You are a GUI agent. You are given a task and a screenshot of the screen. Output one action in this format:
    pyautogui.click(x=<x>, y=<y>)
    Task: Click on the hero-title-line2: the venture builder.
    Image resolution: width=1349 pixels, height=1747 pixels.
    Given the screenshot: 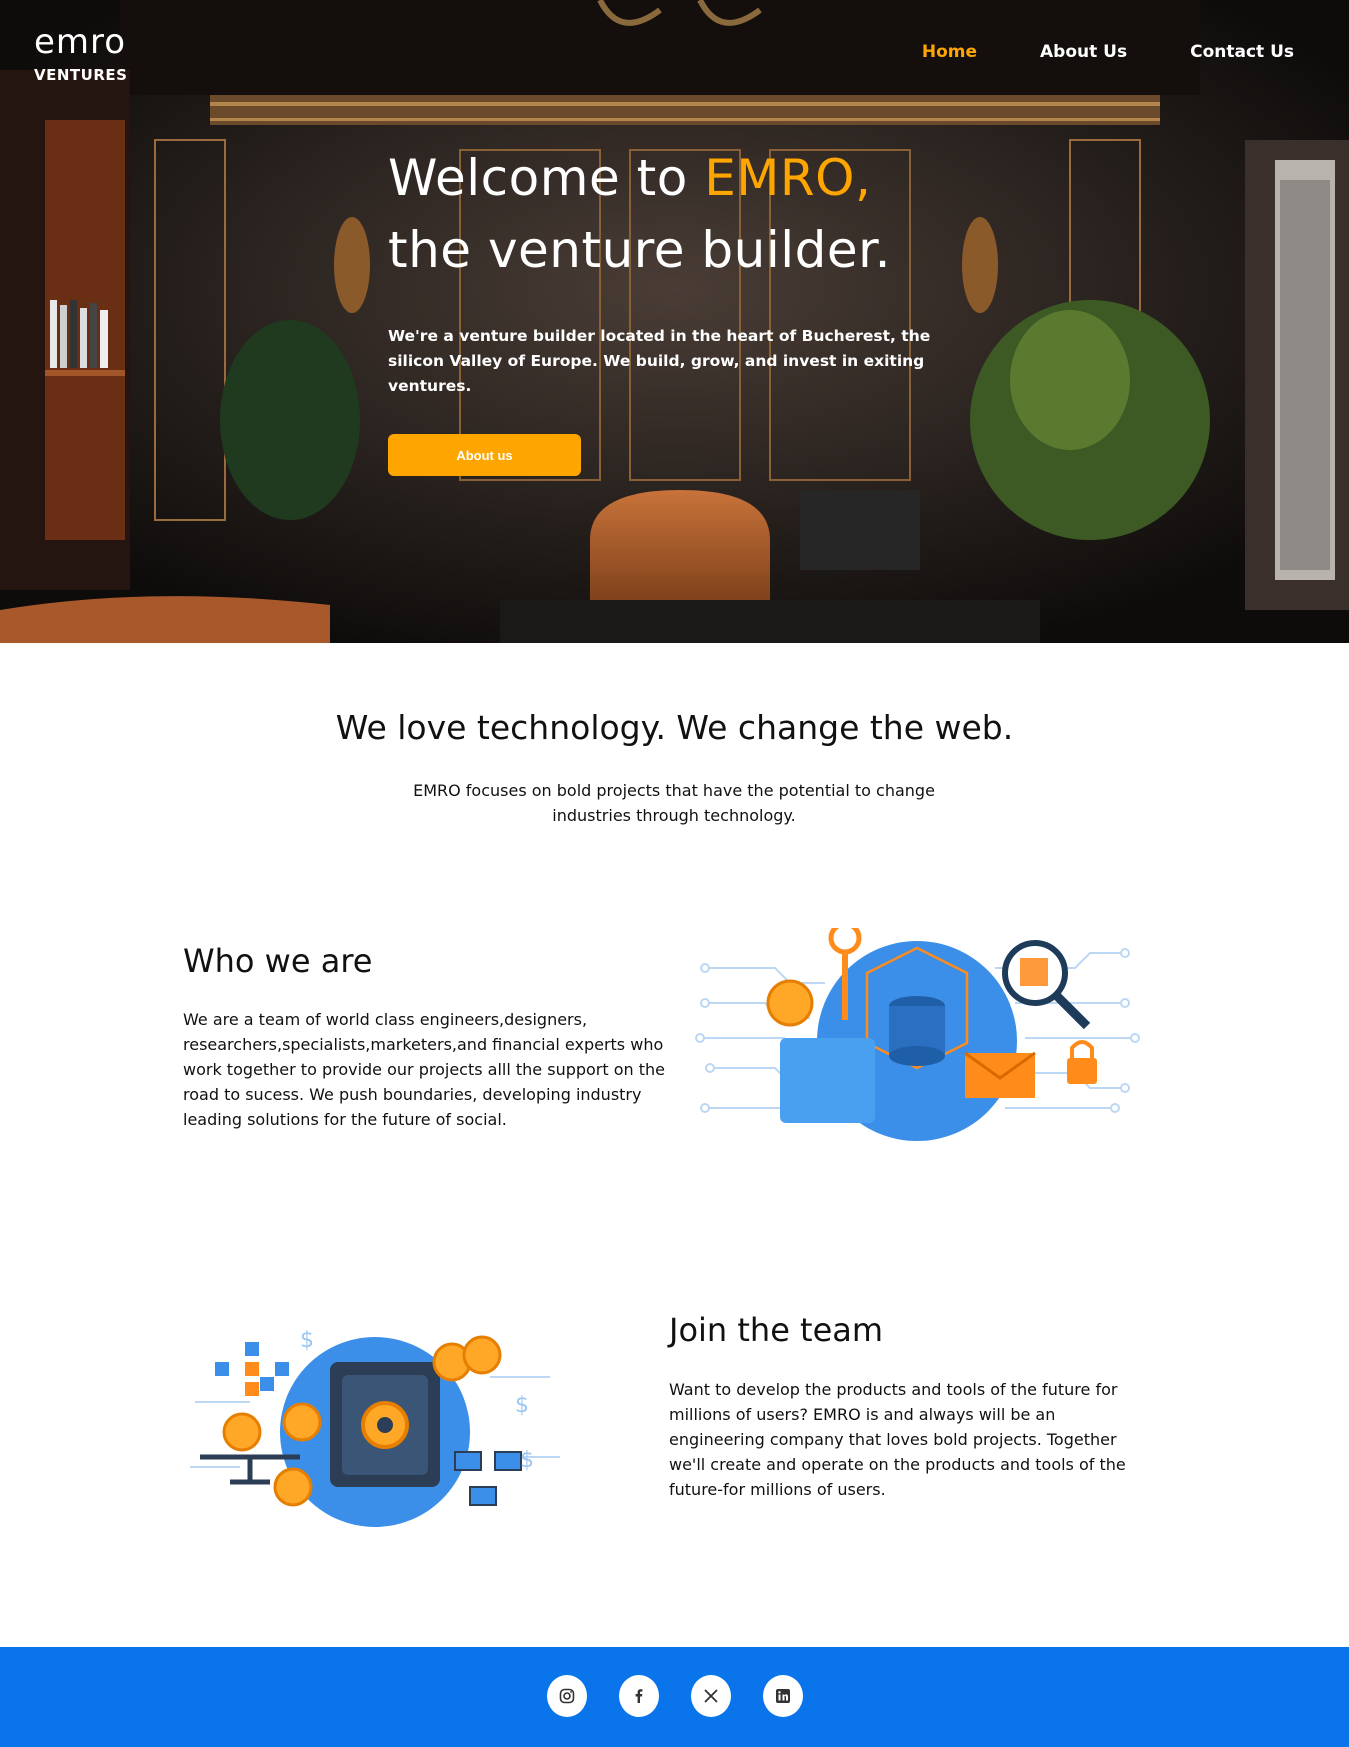 What is the action you would take?
    pyautogui.click(x=639, y=250)
    